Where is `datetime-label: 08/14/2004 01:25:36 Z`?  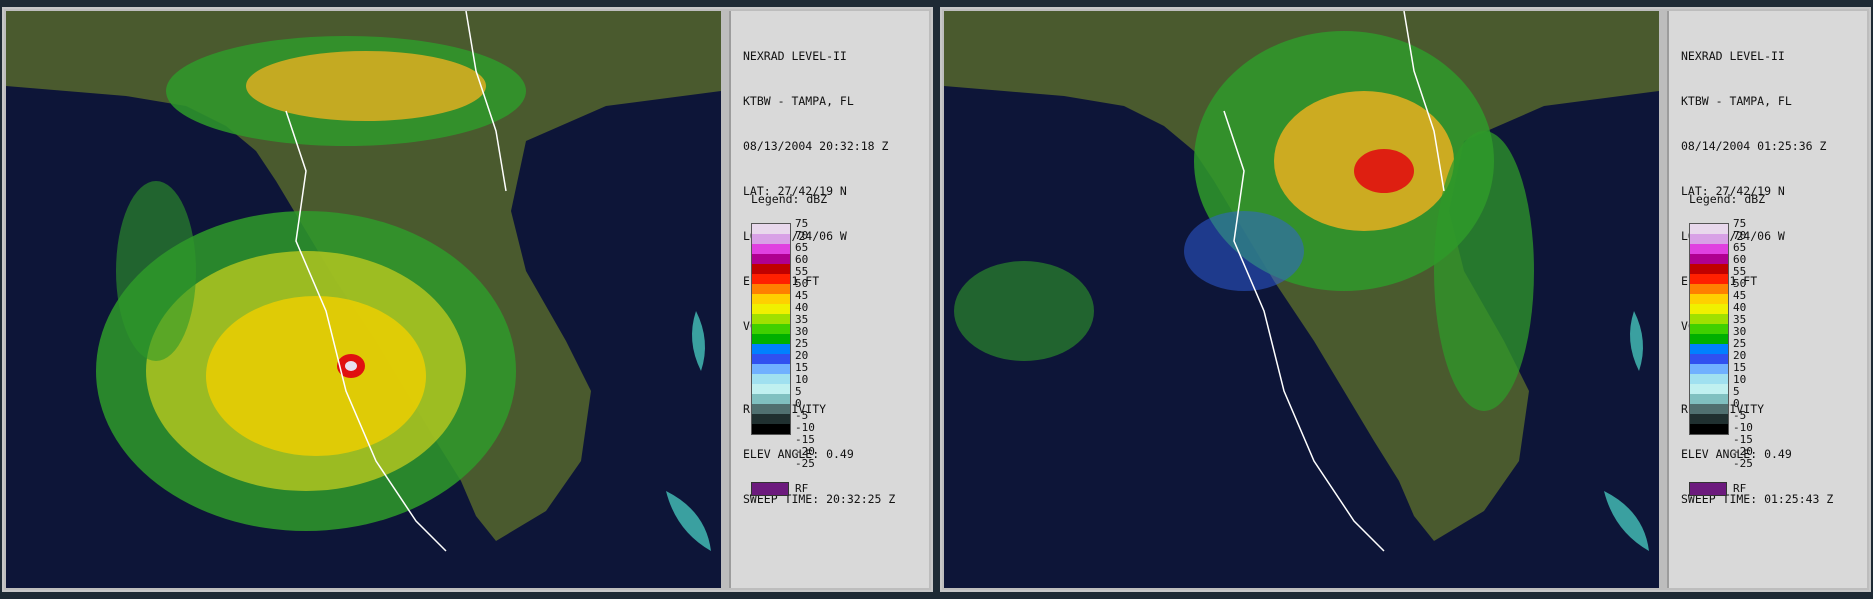 datetime-label: 08/14/2004 01:25:36 Z is located at coordinates (1754, 146).